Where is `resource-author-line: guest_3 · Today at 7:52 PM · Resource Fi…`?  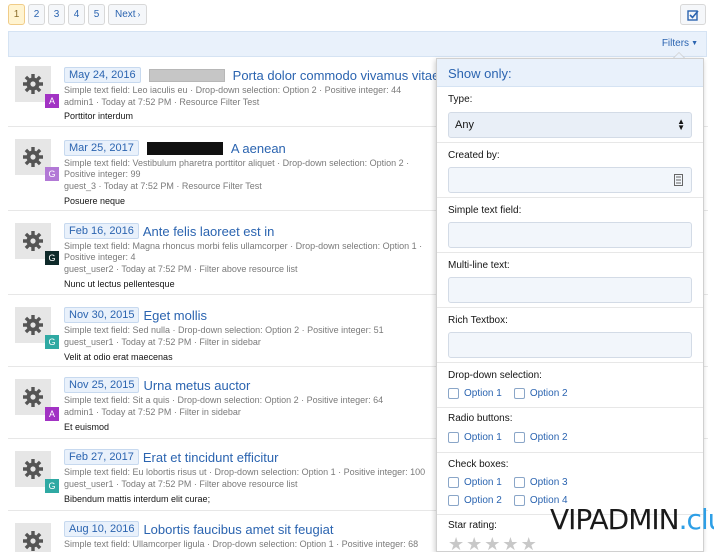 resource-author-line: guest_3 · Today at 7:52 PM · Resource Fi… is located at coordinates (163, 186).